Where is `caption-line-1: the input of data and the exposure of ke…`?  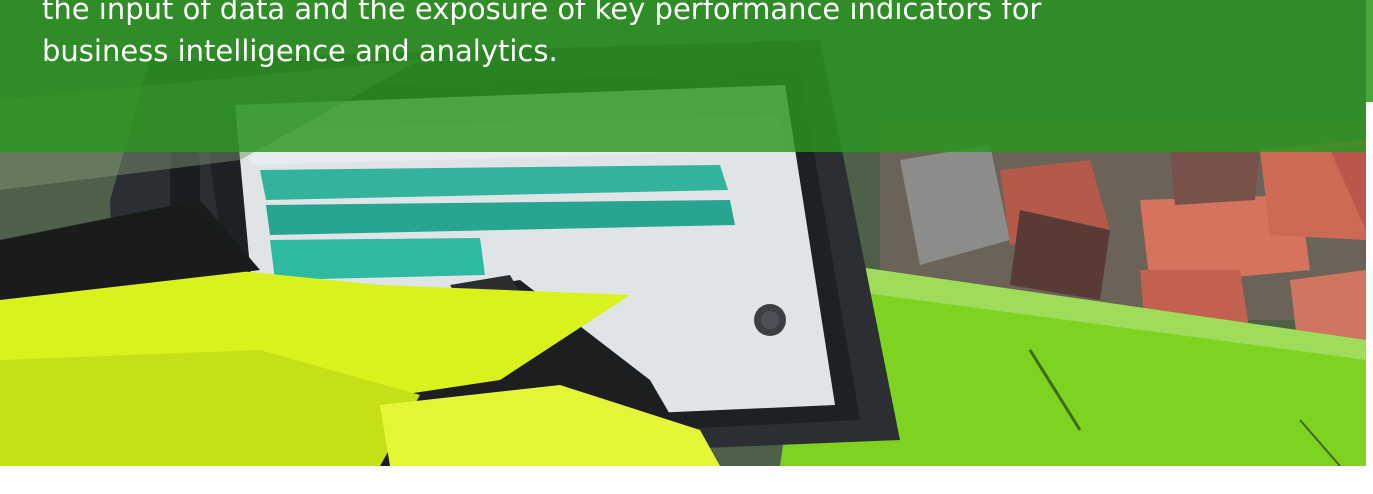 caption-line-1: the input of data and the exposure of ke… is located at coordinates (542, 13).